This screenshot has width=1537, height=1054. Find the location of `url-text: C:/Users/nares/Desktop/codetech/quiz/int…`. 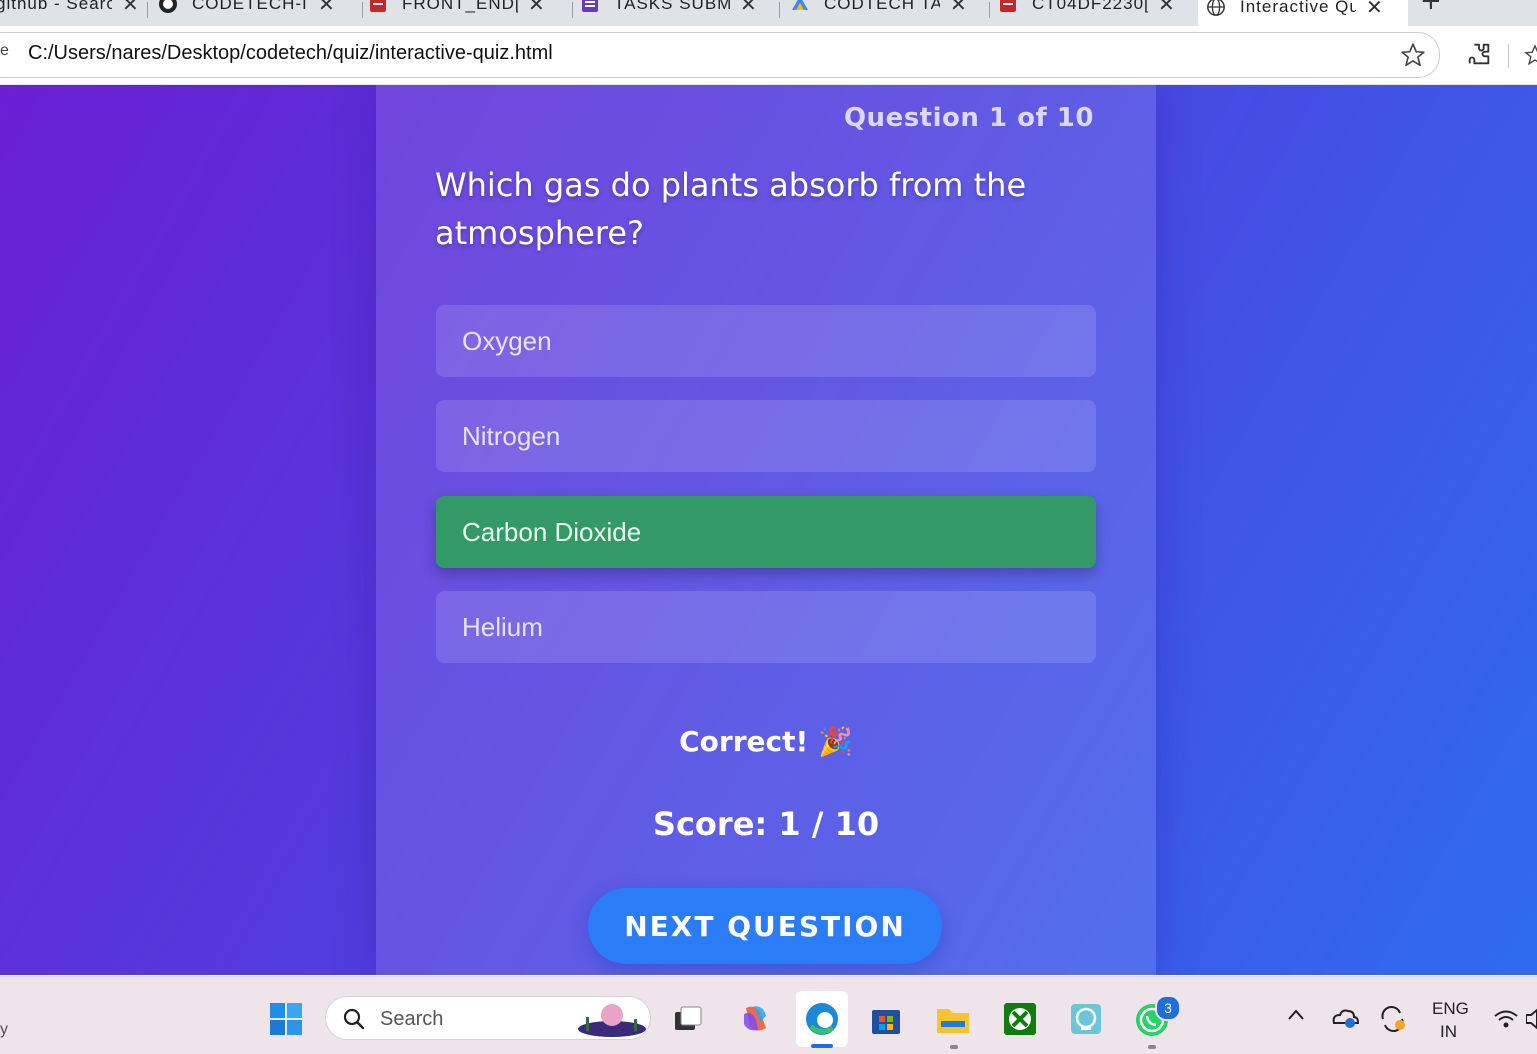

url-text: C:/Users/nares/Desktop/codetech/quiz/int… is located at coordinates (290, 53).